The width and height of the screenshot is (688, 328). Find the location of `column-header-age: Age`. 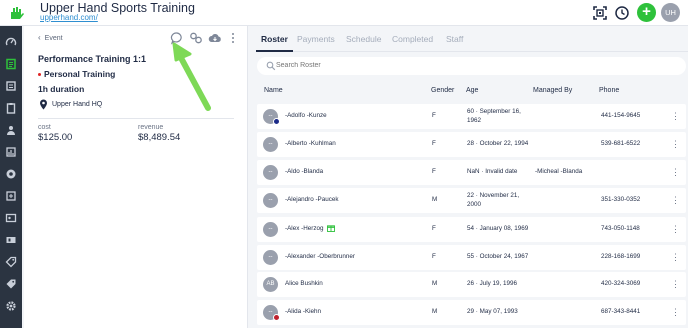

column-header-age: Age is located at coordinates (472, 90).